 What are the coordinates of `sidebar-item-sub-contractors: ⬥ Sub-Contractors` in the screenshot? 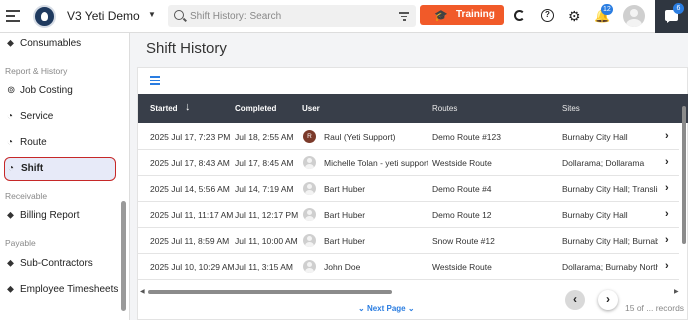 It's located at (60, 264).